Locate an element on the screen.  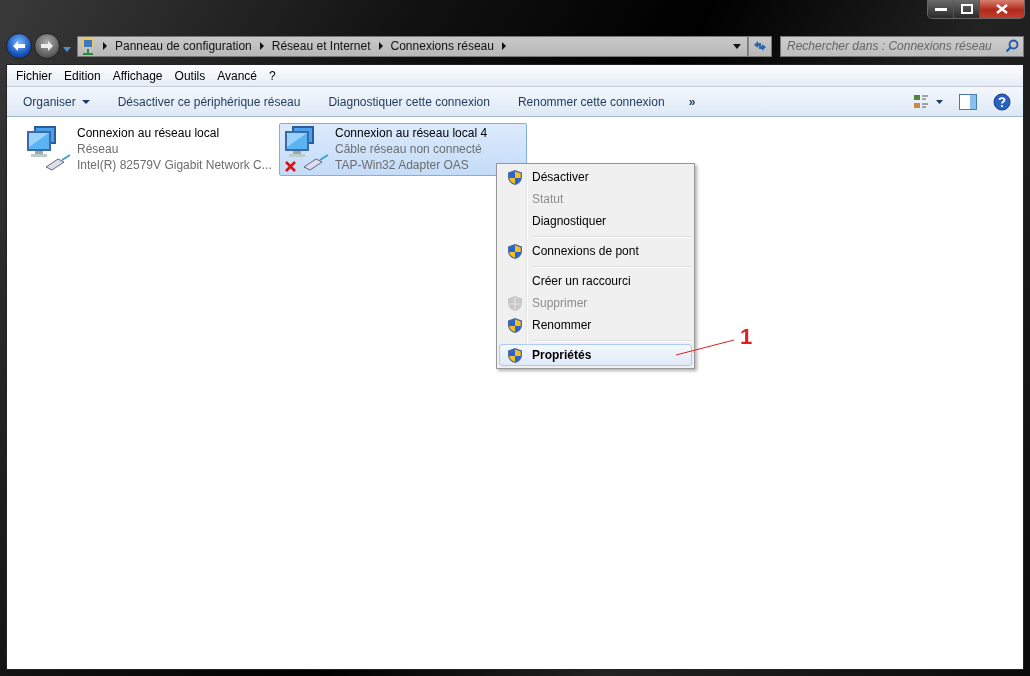
menu-item: Affichage is located at coordinates (137, 75).